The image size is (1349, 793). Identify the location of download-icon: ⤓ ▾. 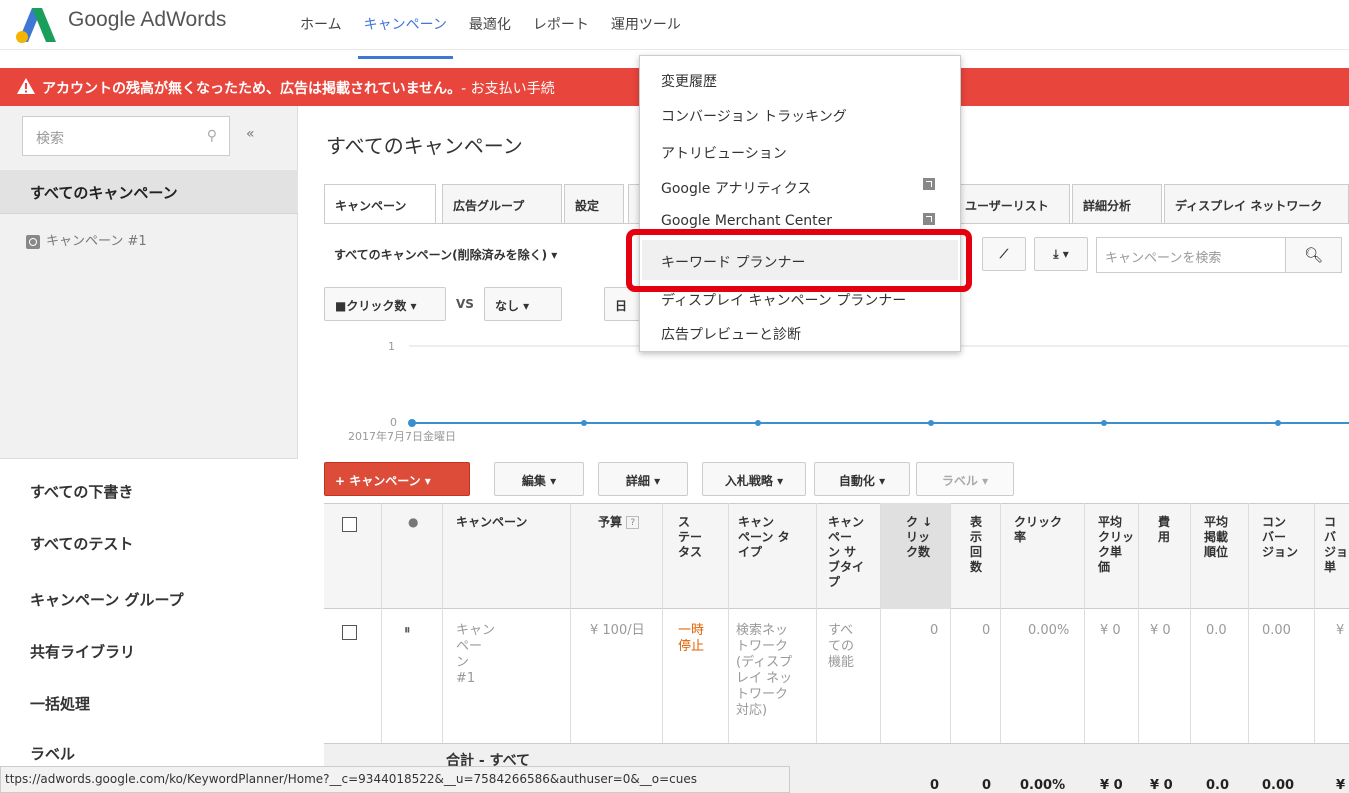
(1061, 254).